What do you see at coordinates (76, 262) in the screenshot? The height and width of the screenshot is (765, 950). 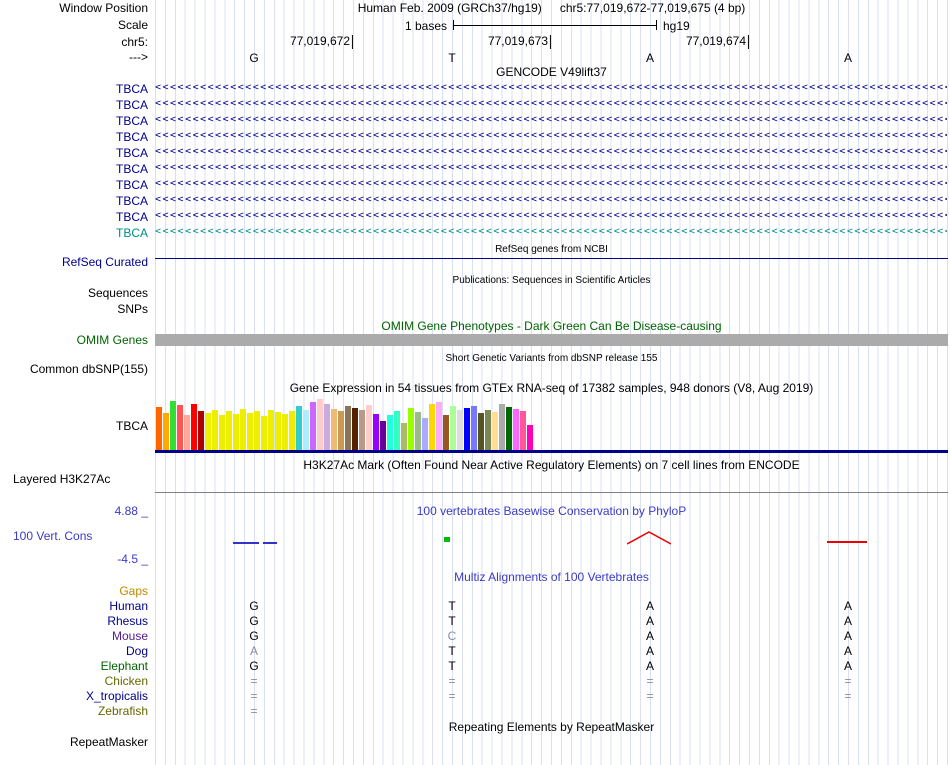 I see `refseq-curated-label: RefSeq Curated` at bounding box center [76, 262].